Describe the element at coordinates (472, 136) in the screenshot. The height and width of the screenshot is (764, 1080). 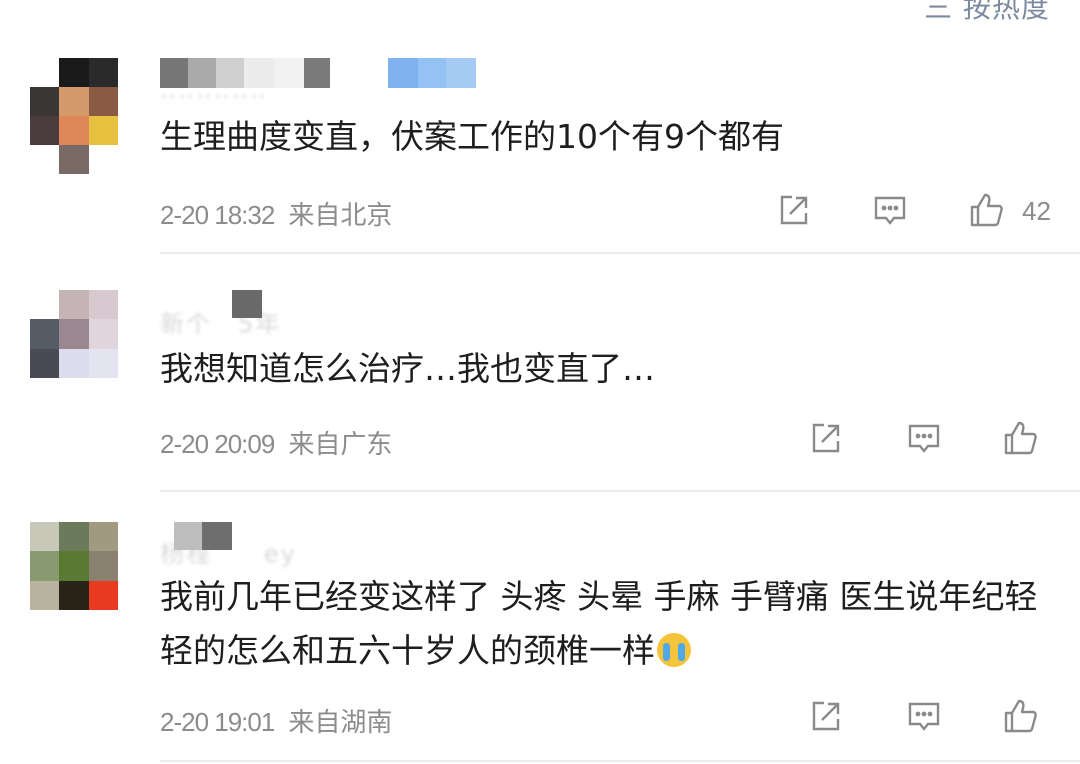
I see `comment-text: 生理曲度变直，伏案工作的10个有9个都有` at that location.